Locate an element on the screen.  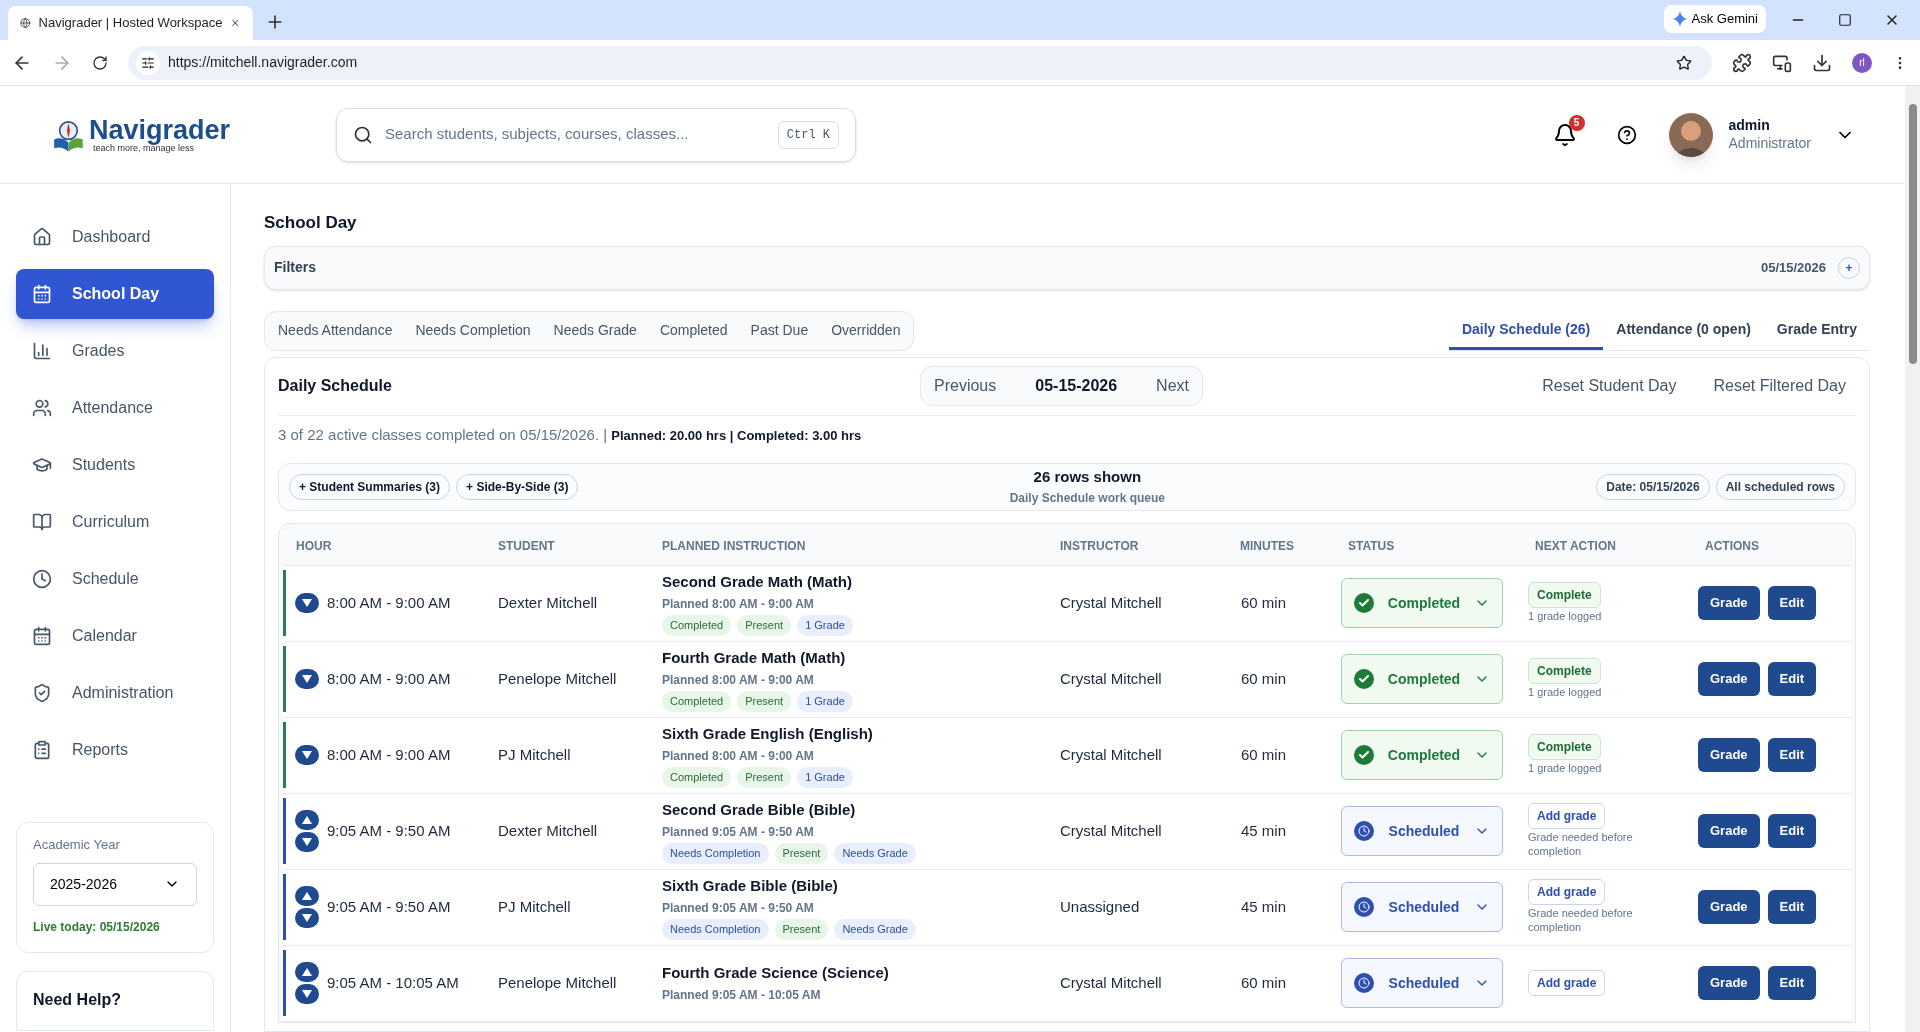
sidebar-item: Schedule is located at coordinates (115, 579).